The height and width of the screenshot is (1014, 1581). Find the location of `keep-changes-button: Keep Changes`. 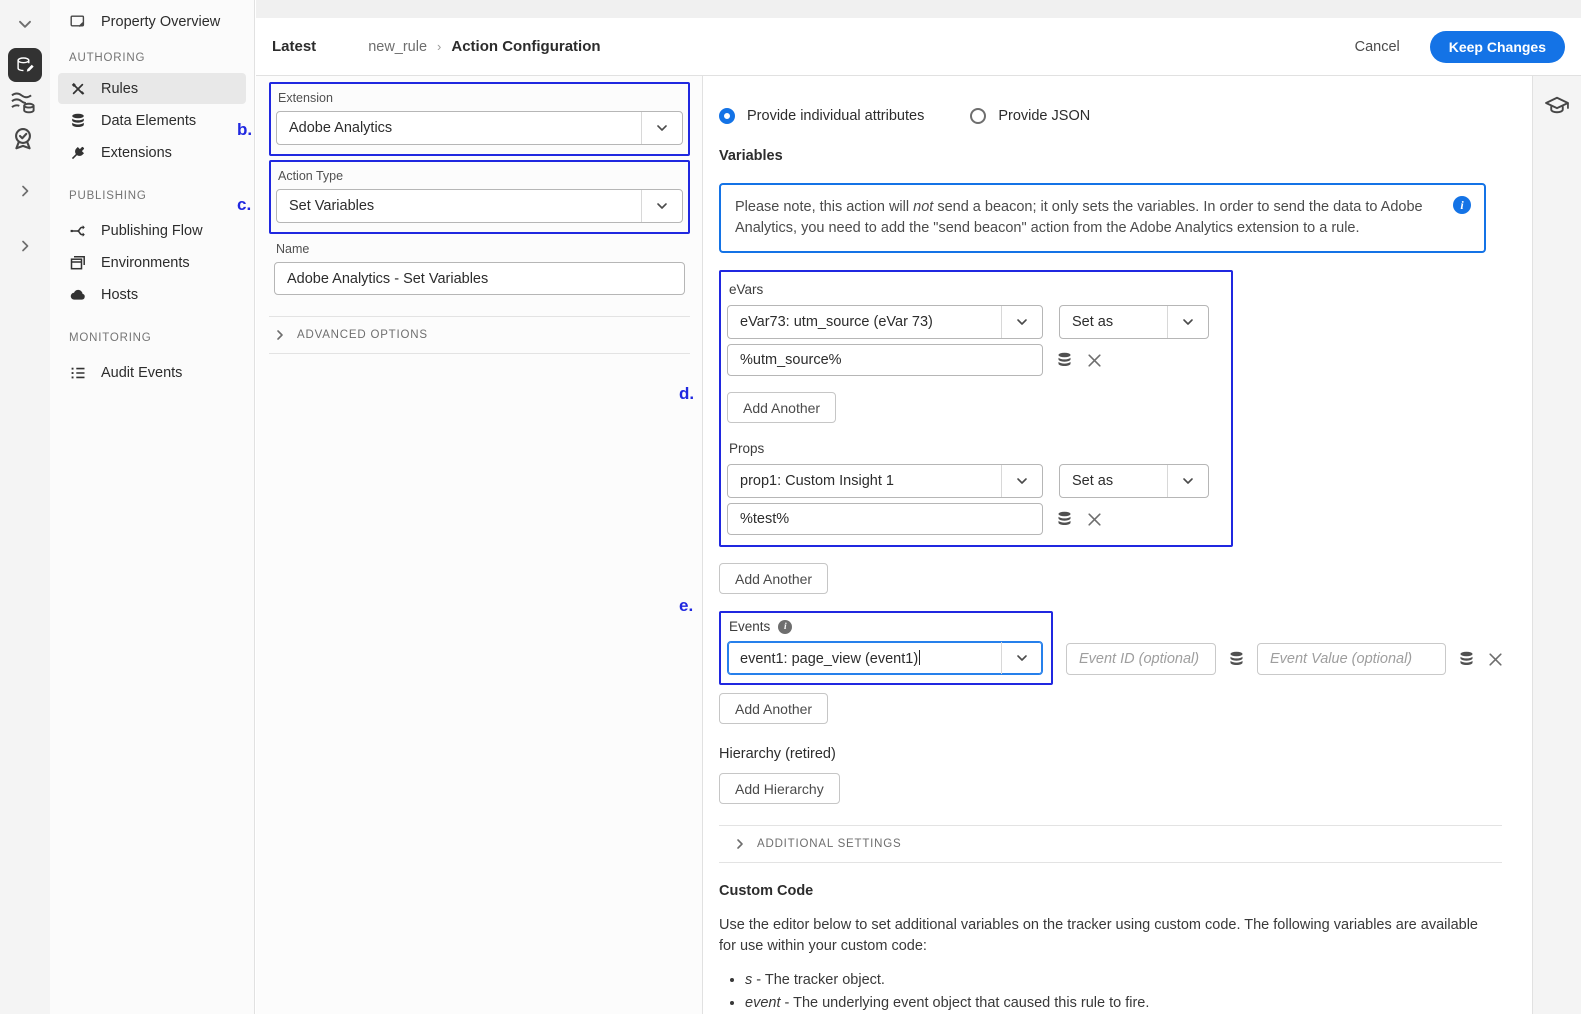

keep-changes-button: Keep Changes is located at coordinates (1497, 46).